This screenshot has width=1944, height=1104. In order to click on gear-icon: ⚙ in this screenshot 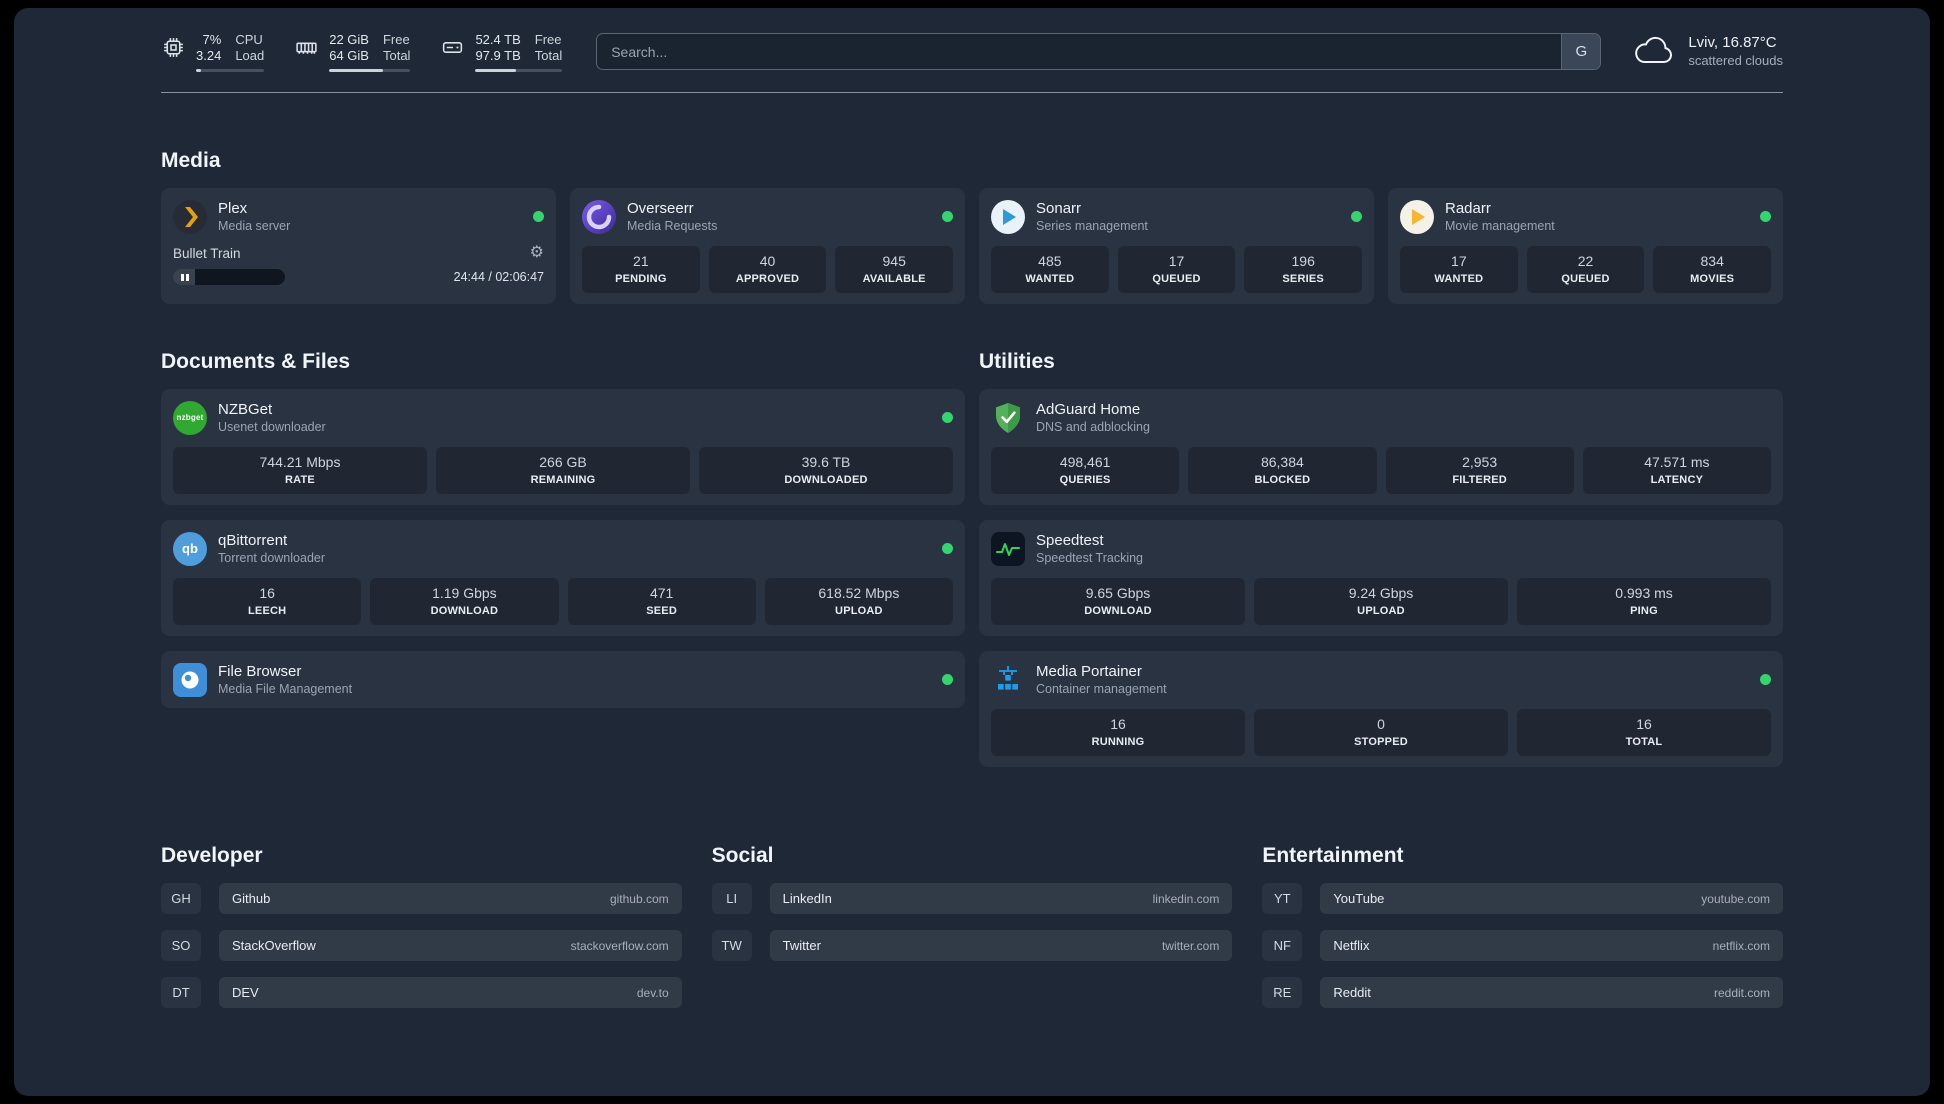, I will do `click(537, 253)`.